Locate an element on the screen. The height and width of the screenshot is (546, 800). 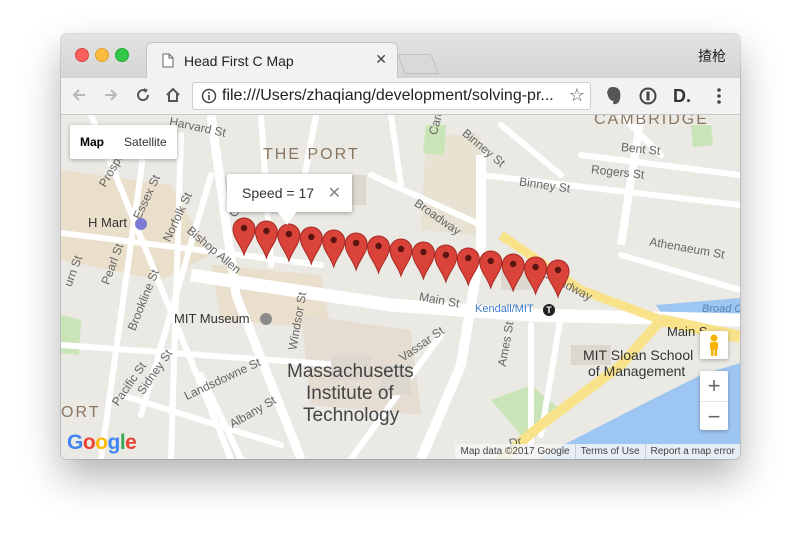
maximize-window-button is located at coordinates (122, 55).